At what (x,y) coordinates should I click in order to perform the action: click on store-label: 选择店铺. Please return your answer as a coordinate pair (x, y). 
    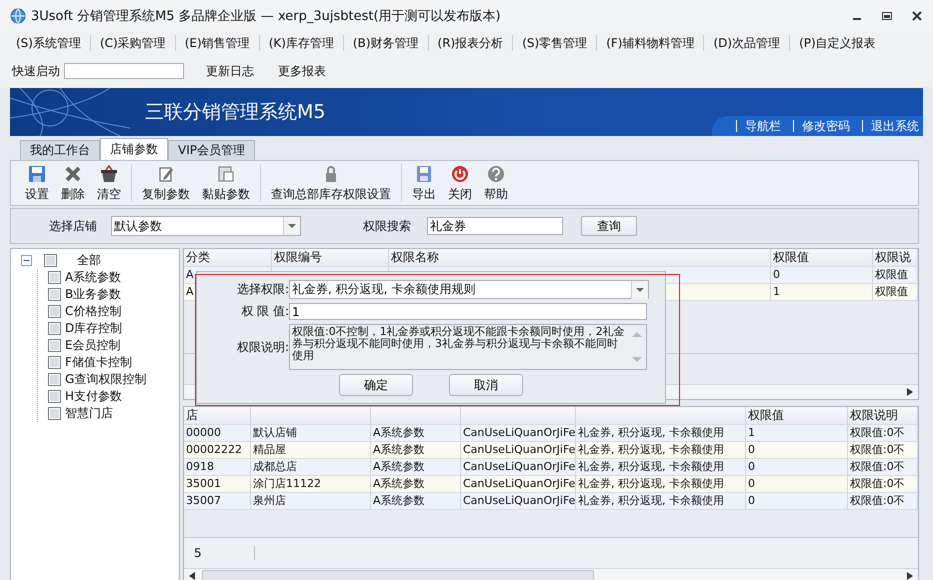
    Looking at the image, I should click on (73, 226).